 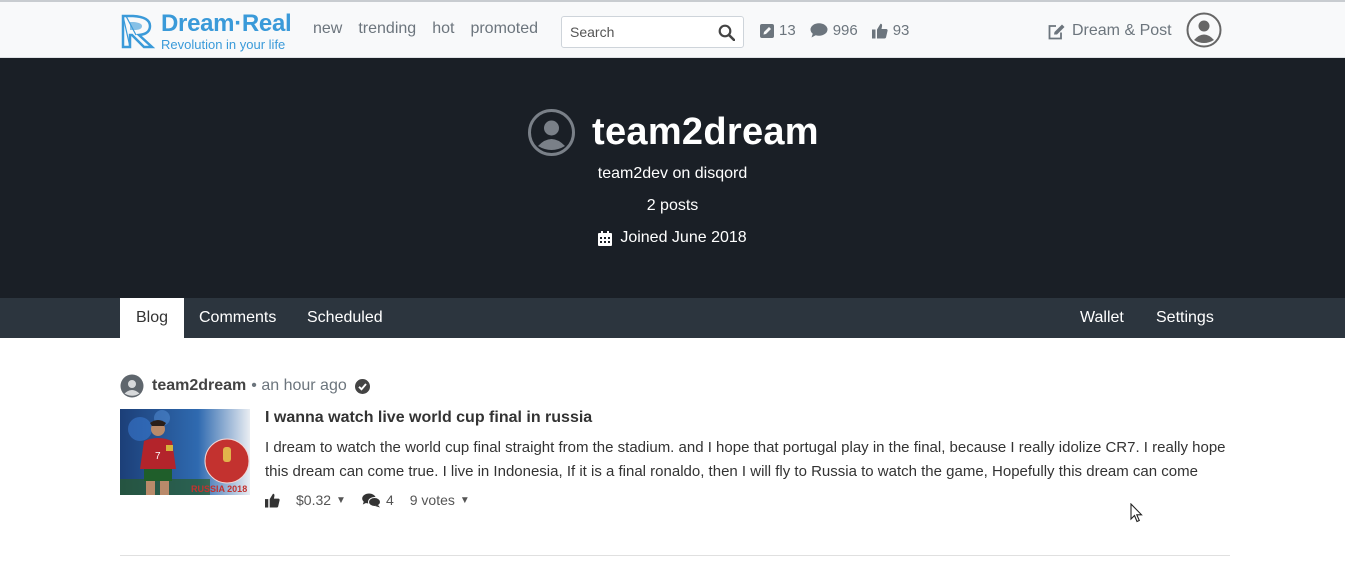 I want to click on mouse-cursor-icon, so click(x=1136, y=513).